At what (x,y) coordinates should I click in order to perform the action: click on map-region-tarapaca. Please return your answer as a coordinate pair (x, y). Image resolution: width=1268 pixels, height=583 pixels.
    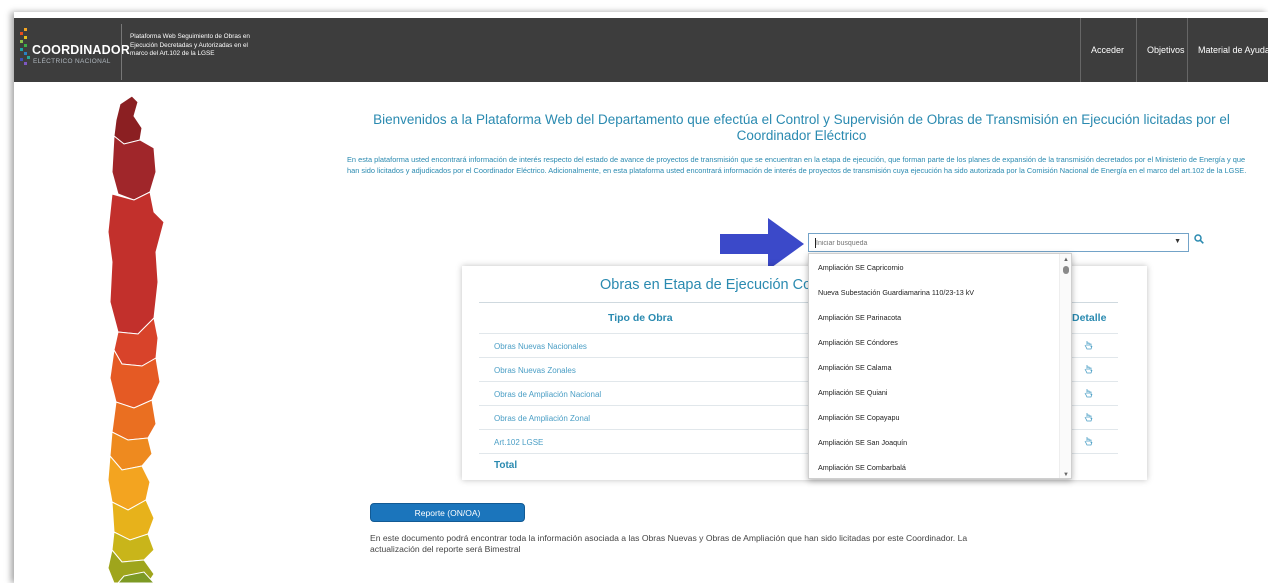
    Looking at the image, I should click on (134, 168).